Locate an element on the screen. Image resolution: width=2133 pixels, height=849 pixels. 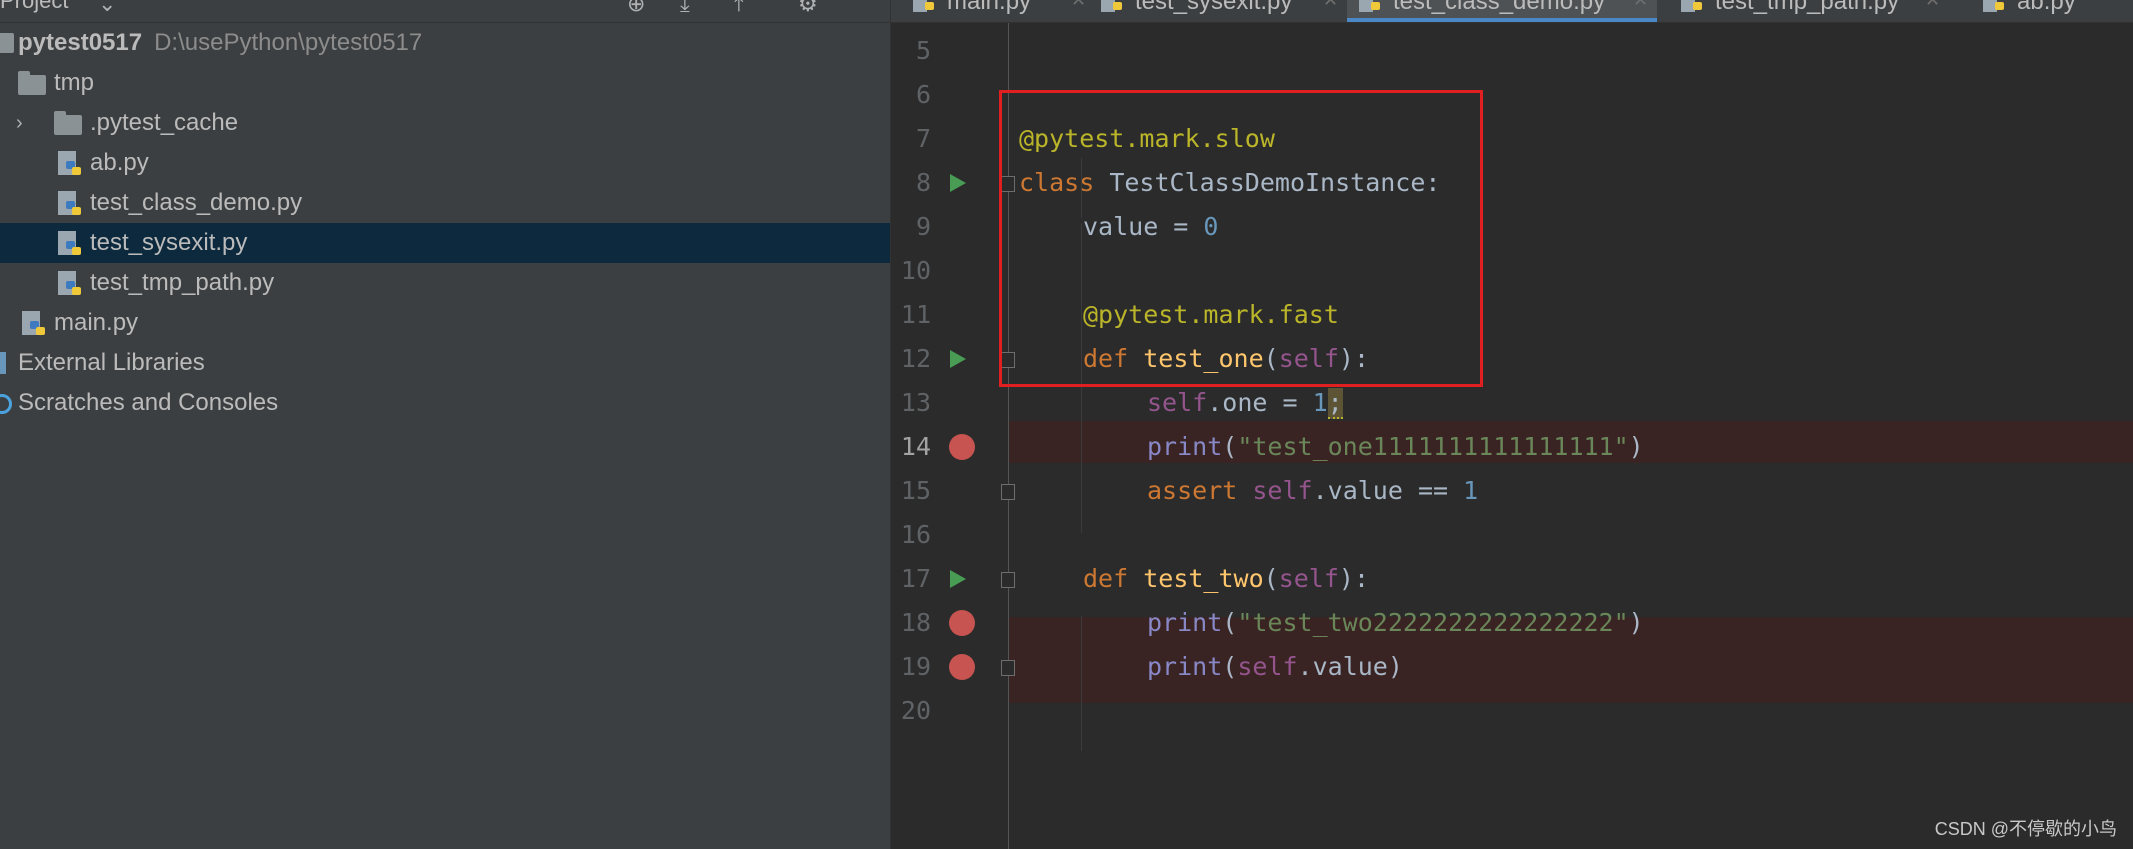
code-line: 14 print("test_one1111111111111111") is located at coordinates (1512, 447).